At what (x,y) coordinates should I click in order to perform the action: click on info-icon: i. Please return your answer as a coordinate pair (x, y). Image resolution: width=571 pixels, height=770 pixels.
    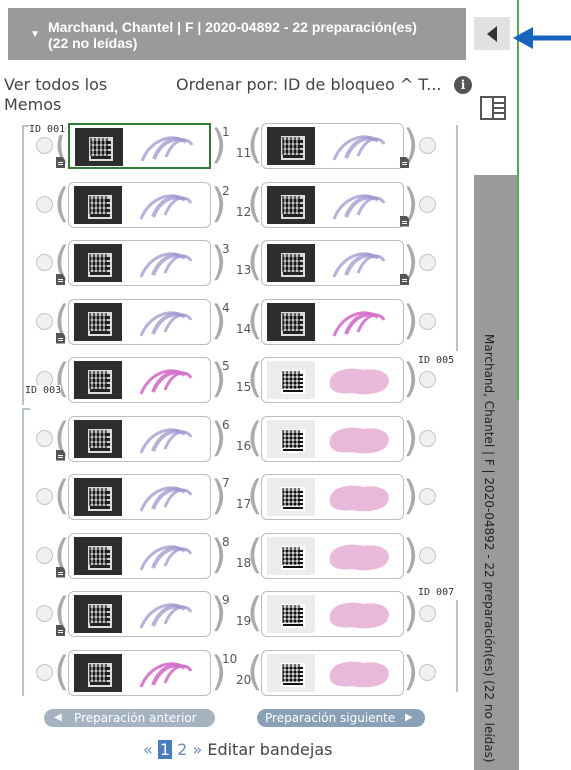
    Looking at the image, I should click on (463, 85).